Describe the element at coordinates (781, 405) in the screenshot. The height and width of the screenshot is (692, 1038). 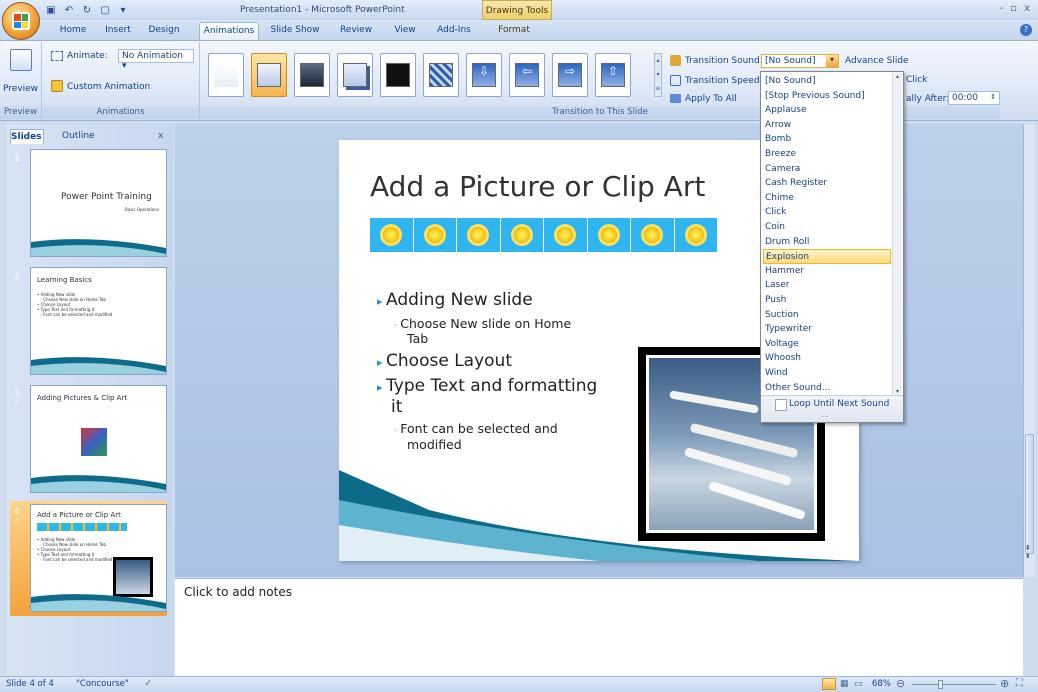
I see `loop-checkbox` at that location.